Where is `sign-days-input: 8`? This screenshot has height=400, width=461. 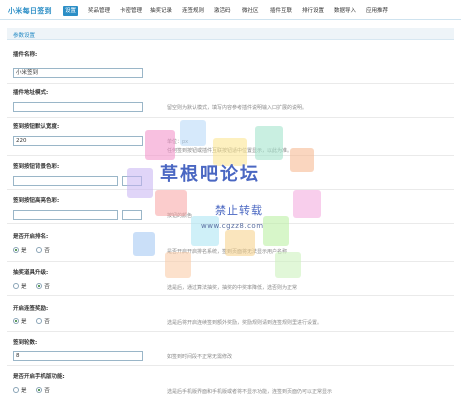 sign-days-input: 8 is located at coordinates (78, 356).